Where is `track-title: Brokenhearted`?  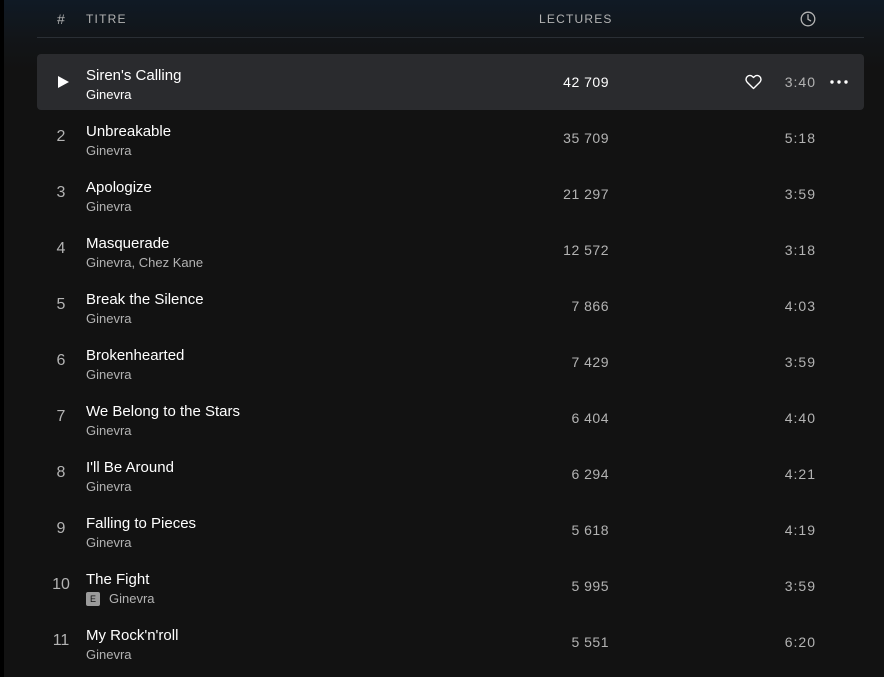
track-title: Brokenhearted is located at coordinates (135, 355).